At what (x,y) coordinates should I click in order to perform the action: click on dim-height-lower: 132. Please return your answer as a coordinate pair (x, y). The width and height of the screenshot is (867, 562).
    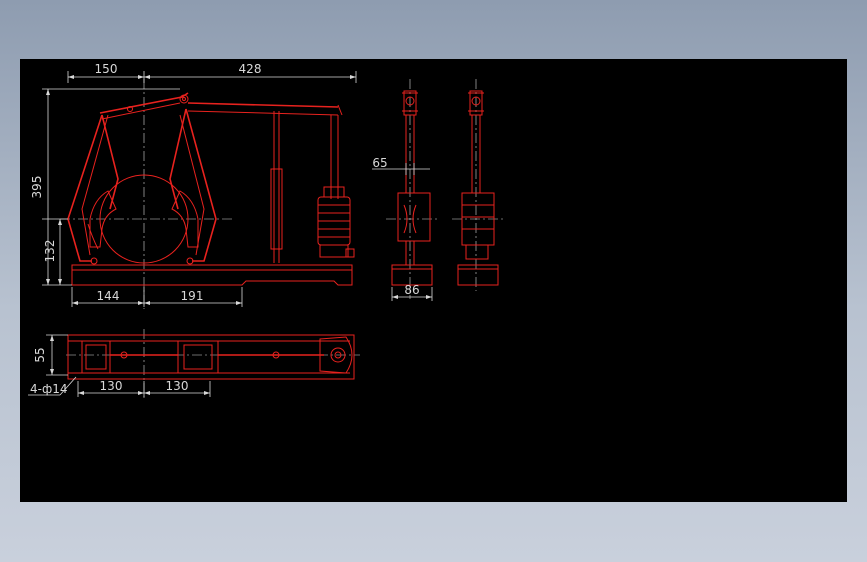
    Looking at the image, I should click on (50, 251).